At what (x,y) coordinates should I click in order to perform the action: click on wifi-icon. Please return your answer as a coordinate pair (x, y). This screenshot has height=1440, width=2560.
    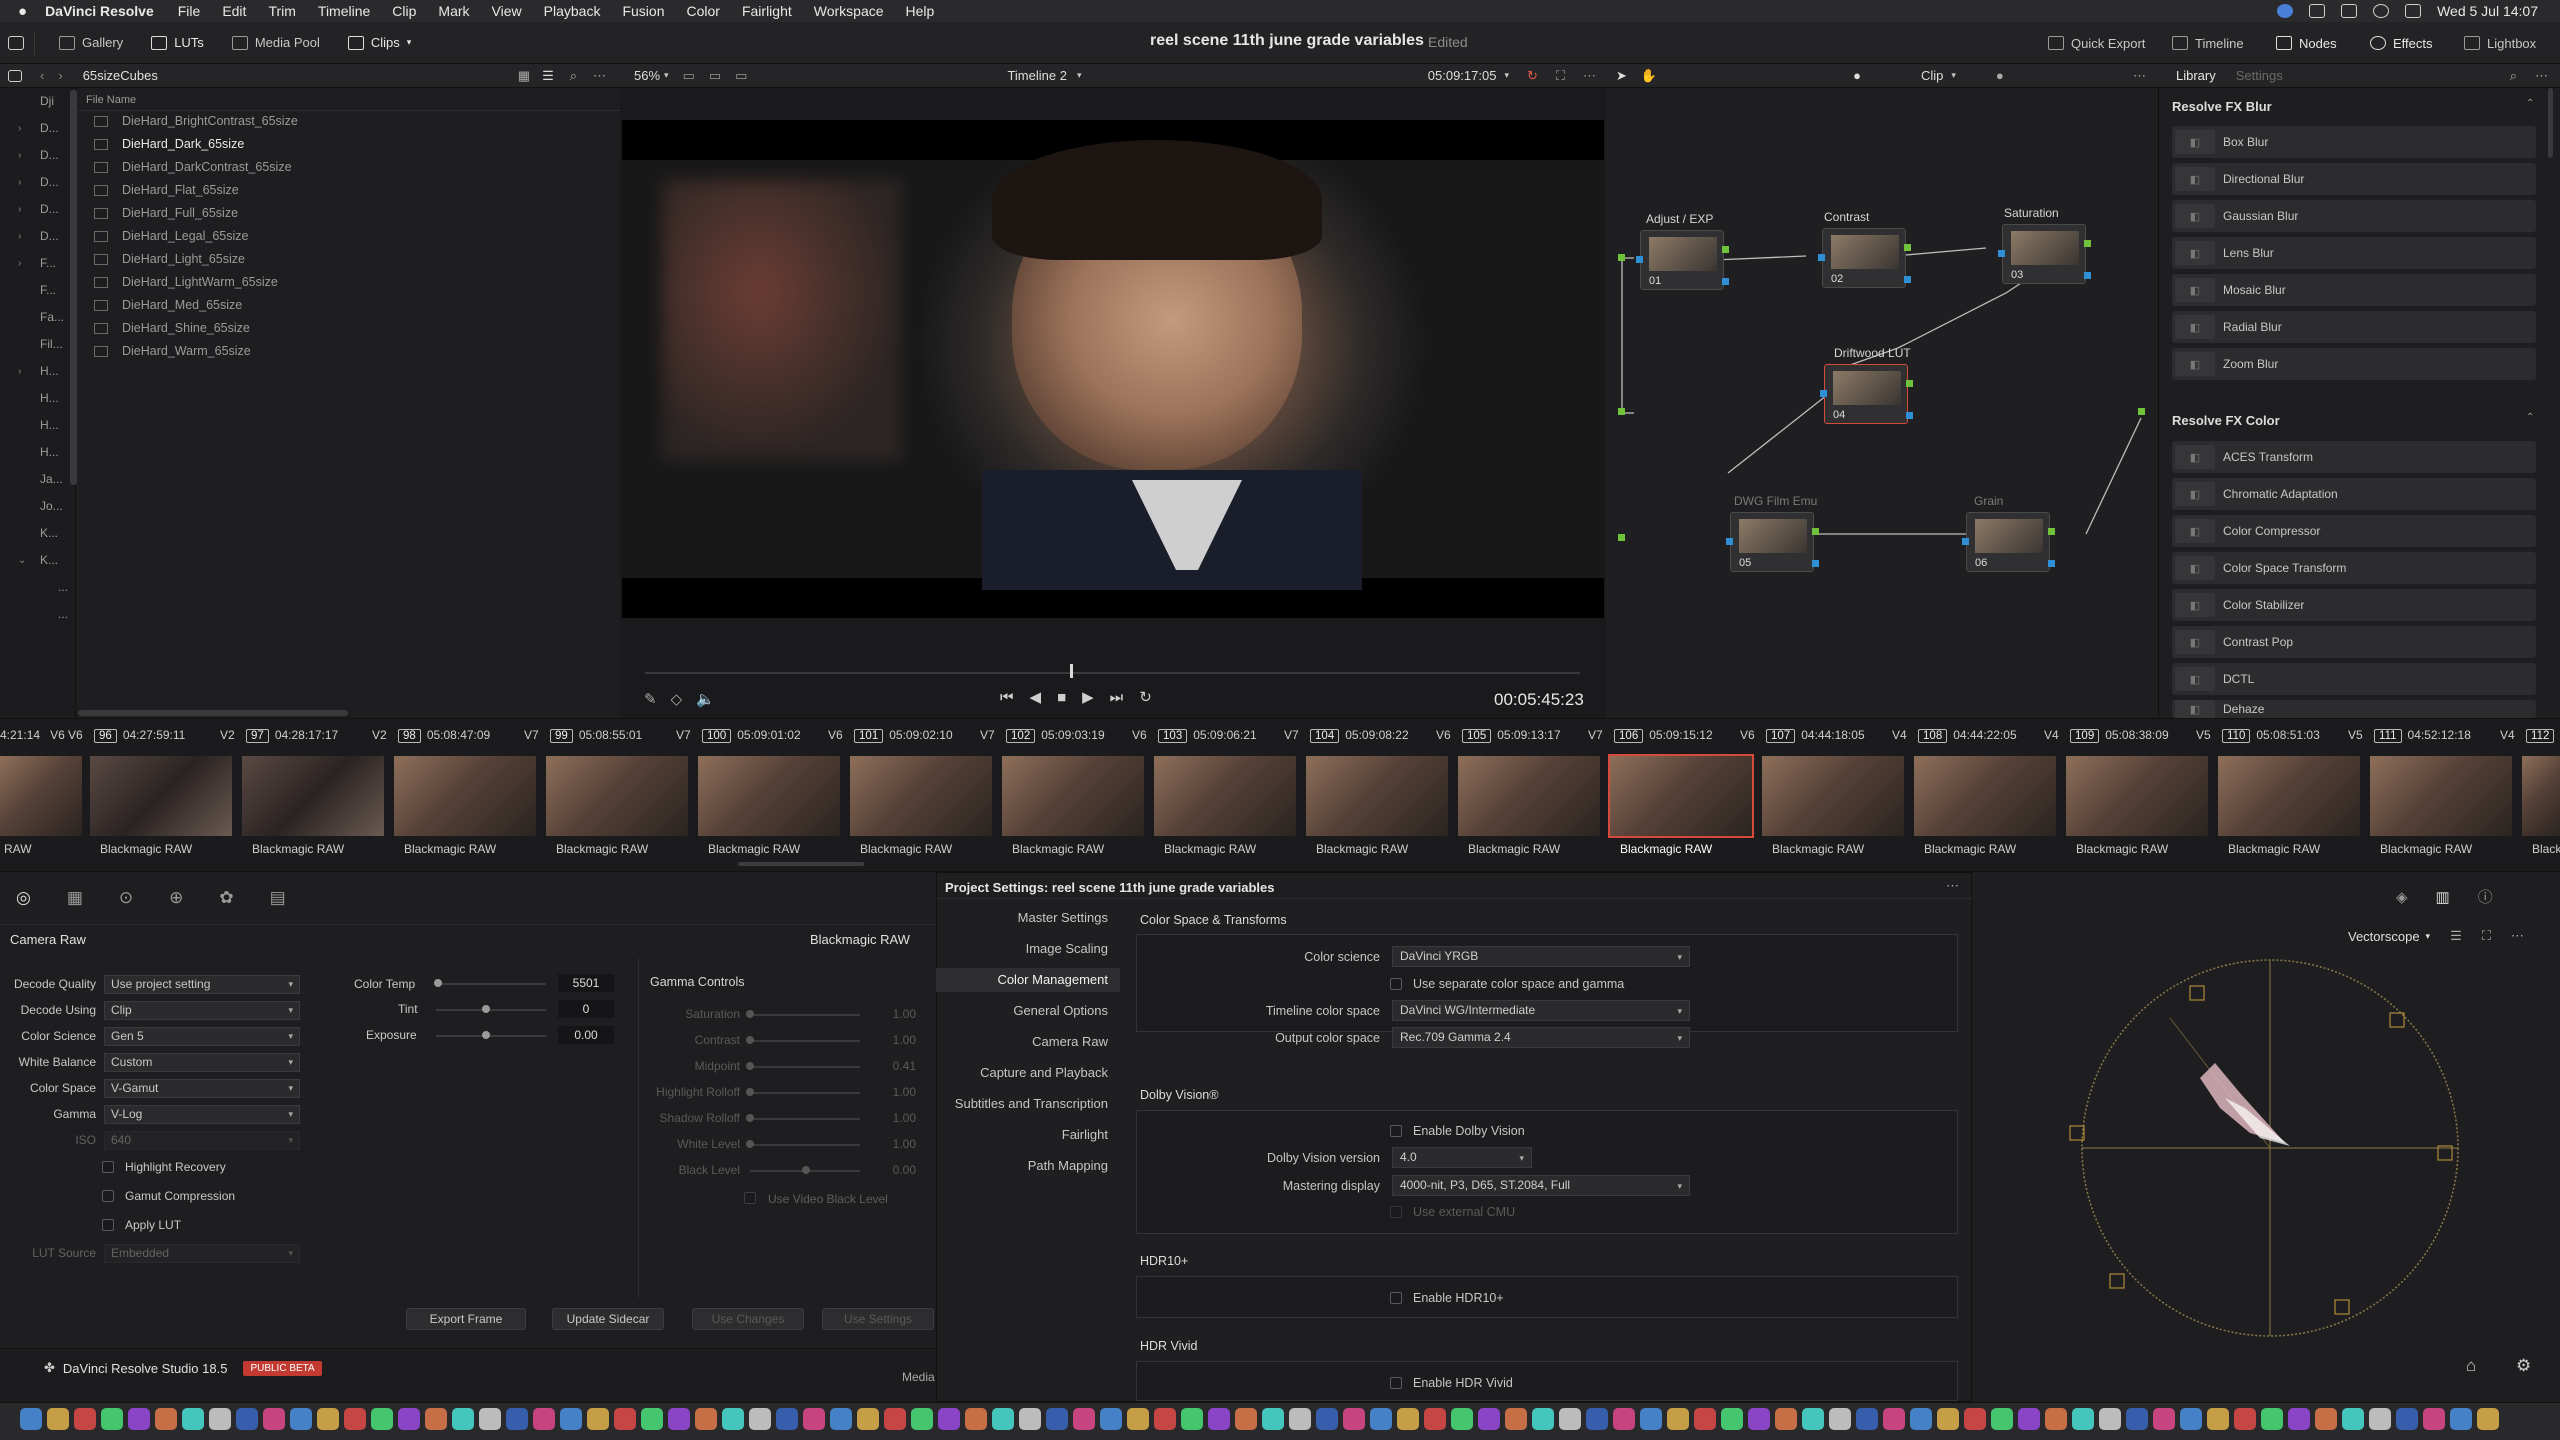
    Looking at the image, I should click on (2285, 11).